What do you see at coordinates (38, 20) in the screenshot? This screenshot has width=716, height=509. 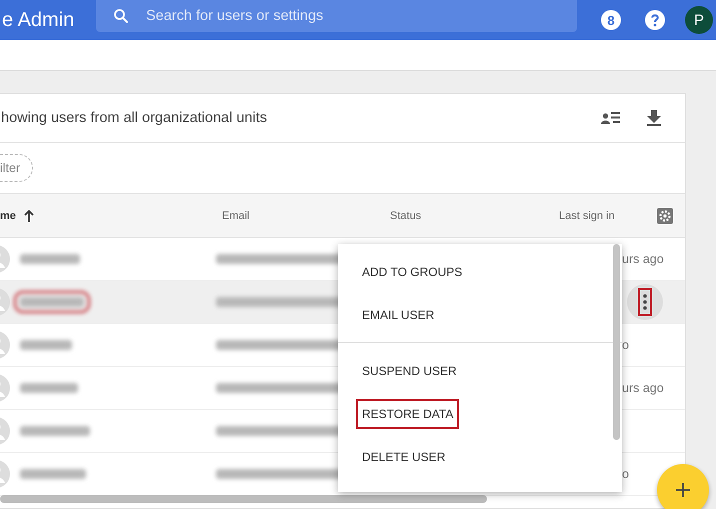 I see `app-title: e Admin` at bounding box center [38, 20].